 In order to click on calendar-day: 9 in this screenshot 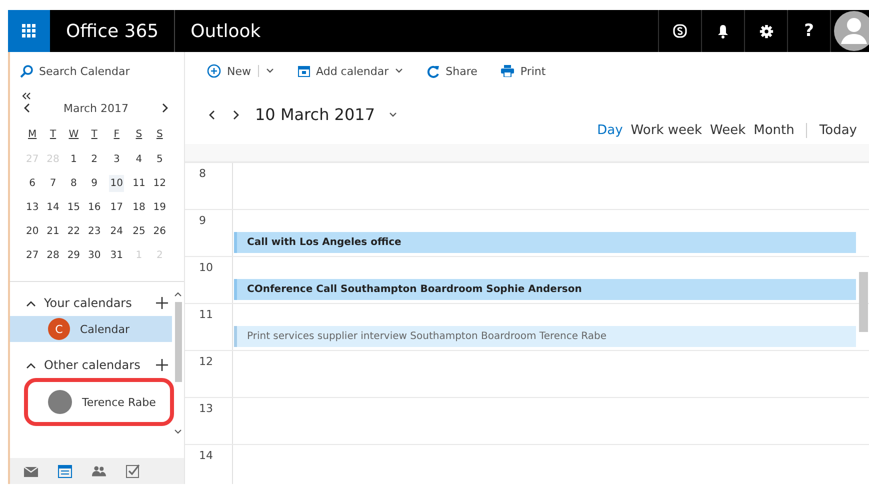, I will do `click(94, 183)`.